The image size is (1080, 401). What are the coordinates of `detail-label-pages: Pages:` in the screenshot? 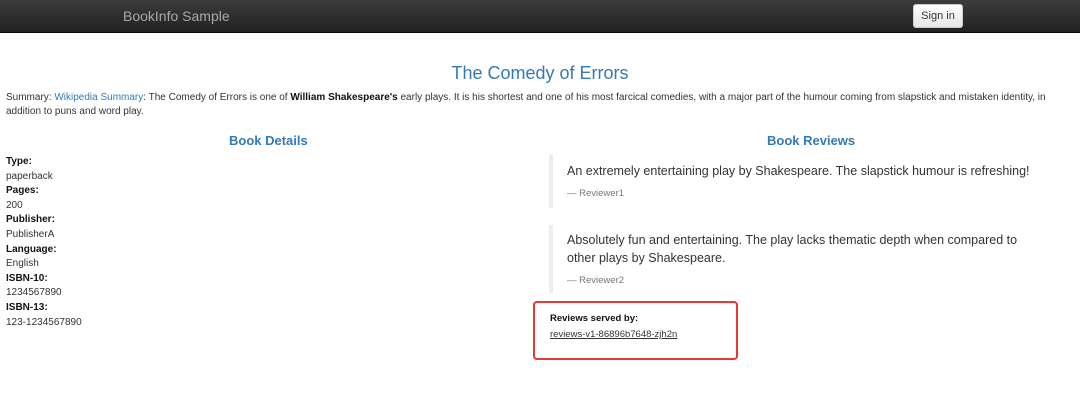 It's located at (22, 191).